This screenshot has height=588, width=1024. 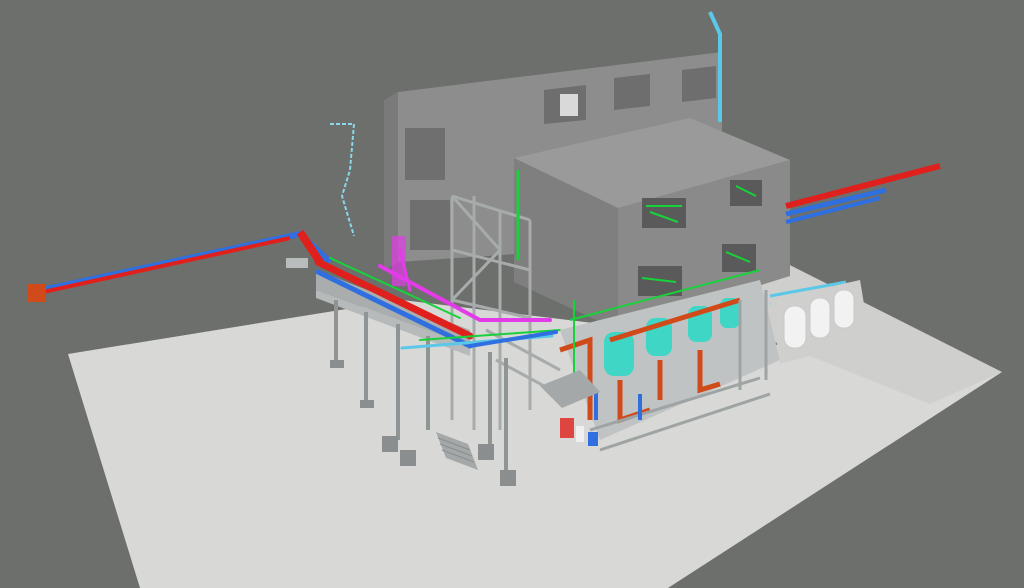 I want to click on left-pipe-run, so click(x=180, y=265).